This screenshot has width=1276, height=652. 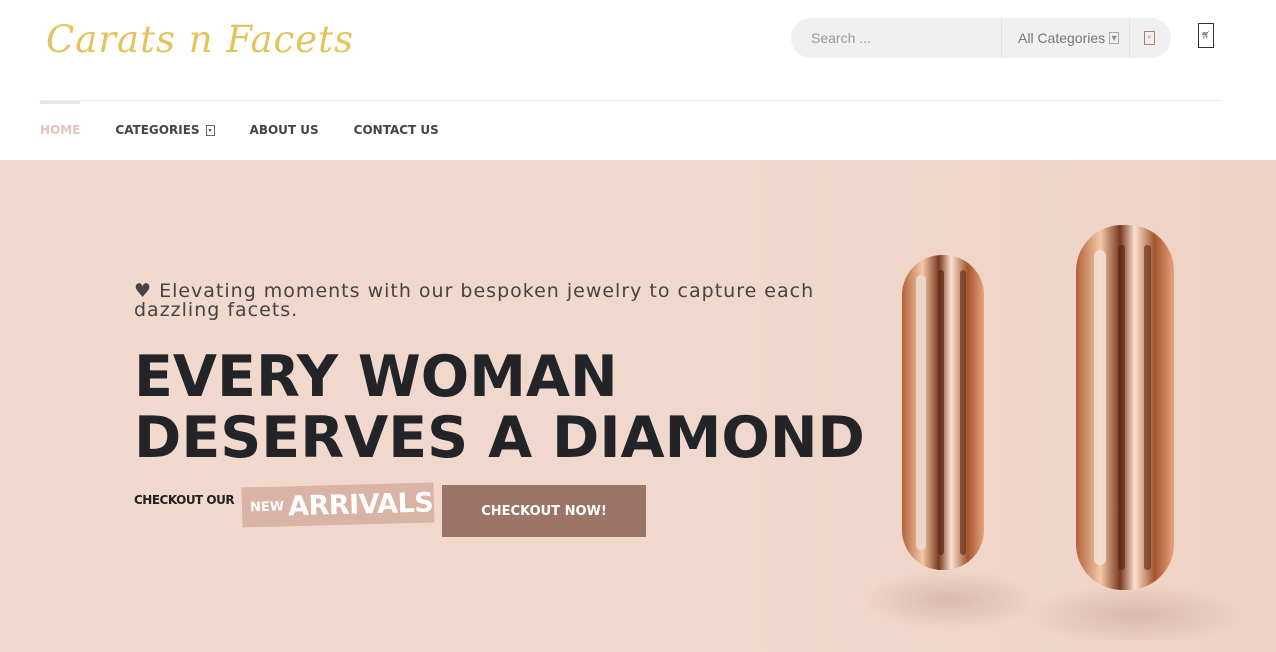 What do you see at coordinates (499, 438) in the screenshot?
I see `hero-headline-line2: DESERVES A DIAMOND` at bounding box center [499, 438].